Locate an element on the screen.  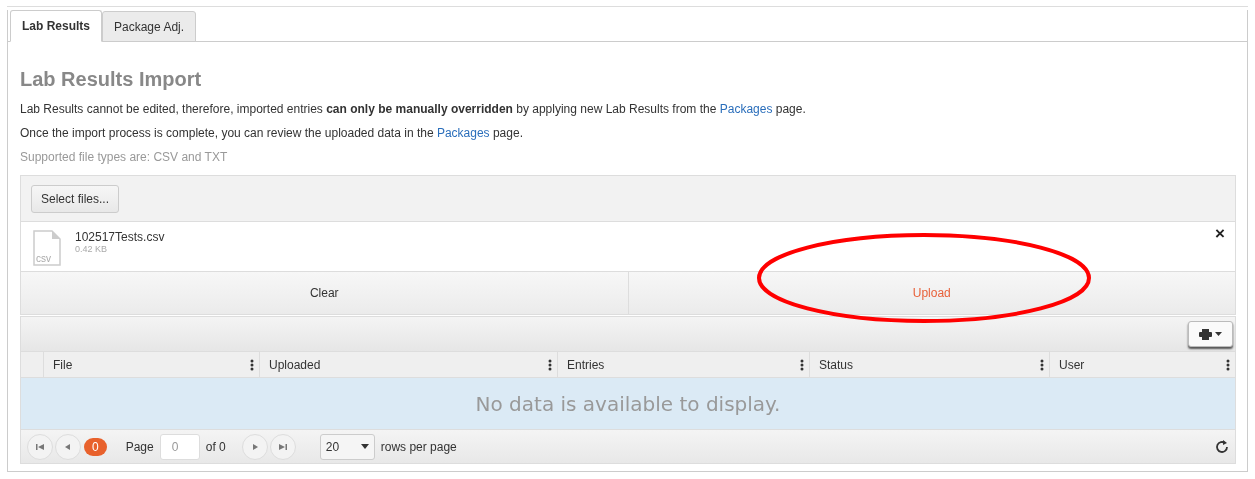
last-page-button is located at coordinates (282, 446).